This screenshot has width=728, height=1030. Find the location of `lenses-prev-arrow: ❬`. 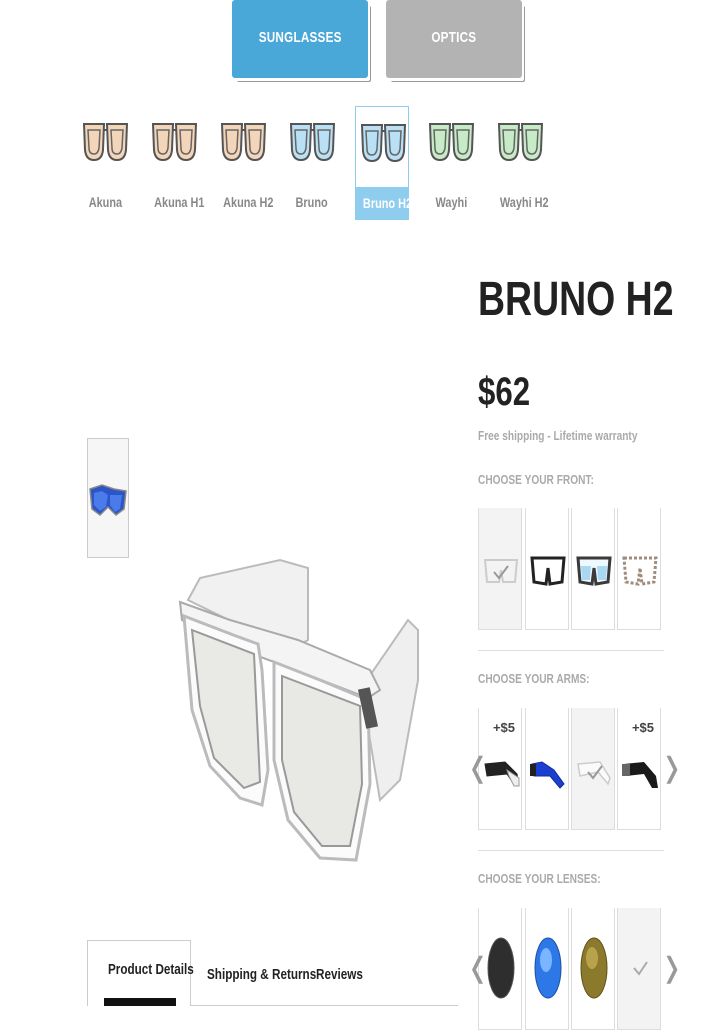

lenses-prev-arrow: ❬ is located at coordinates (477, 968).